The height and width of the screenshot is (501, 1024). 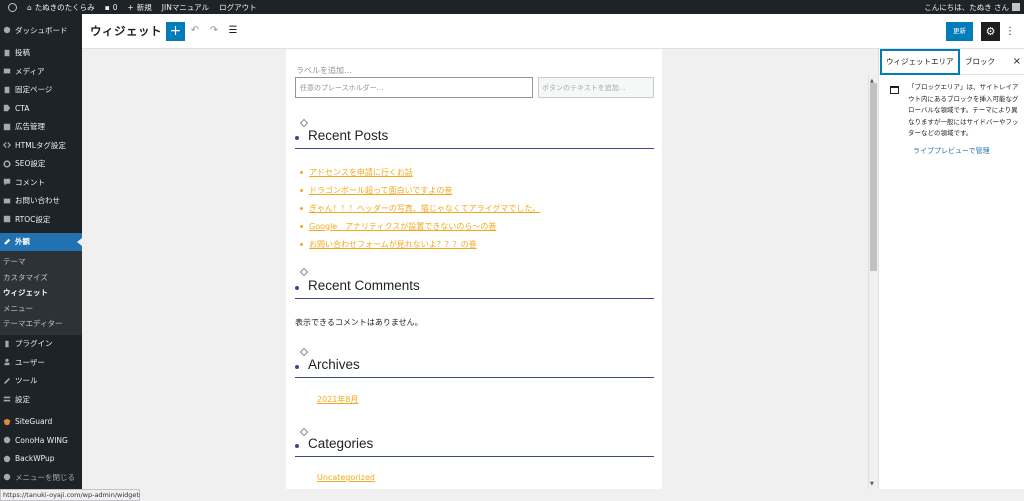 I want to click on plus-icon: +, so click(x=130, y=7).